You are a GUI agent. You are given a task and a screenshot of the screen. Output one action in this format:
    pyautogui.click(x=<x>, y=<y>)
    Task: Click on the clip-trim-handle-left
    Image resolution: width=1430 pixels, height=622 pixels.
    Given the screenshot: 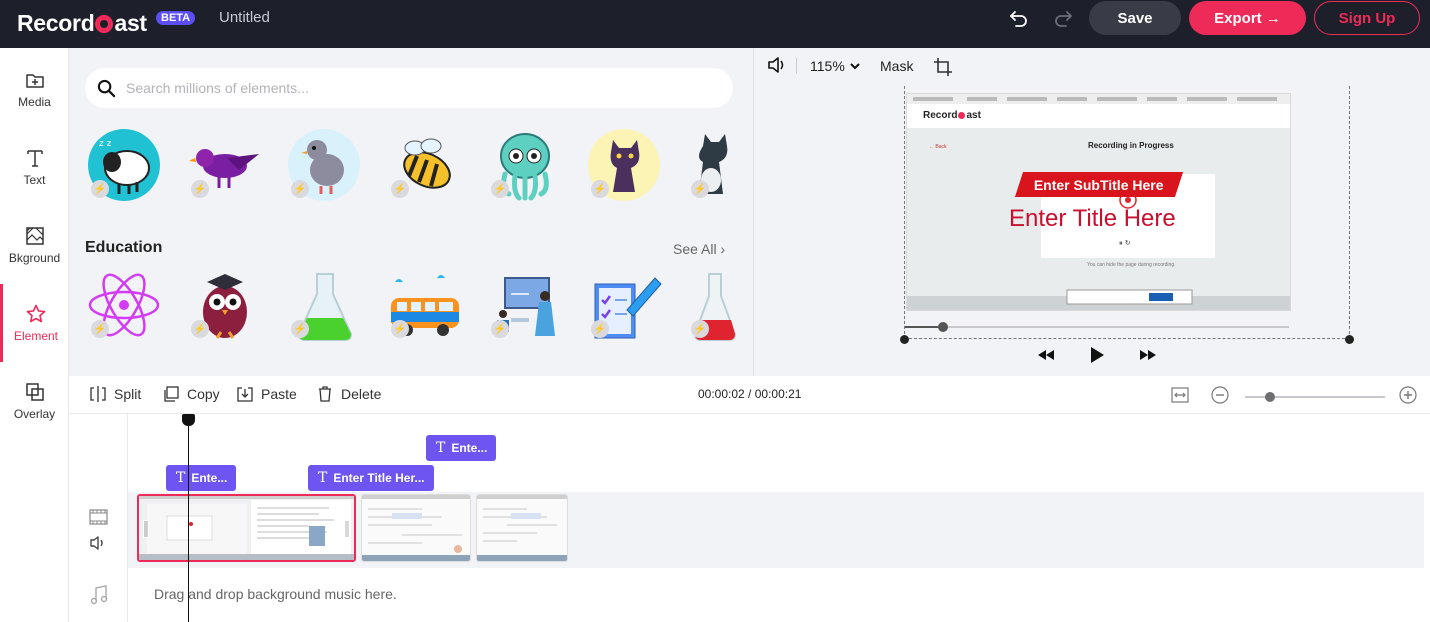 What is the action you would take?
    pyautogui.click(x=146, y=529)
    